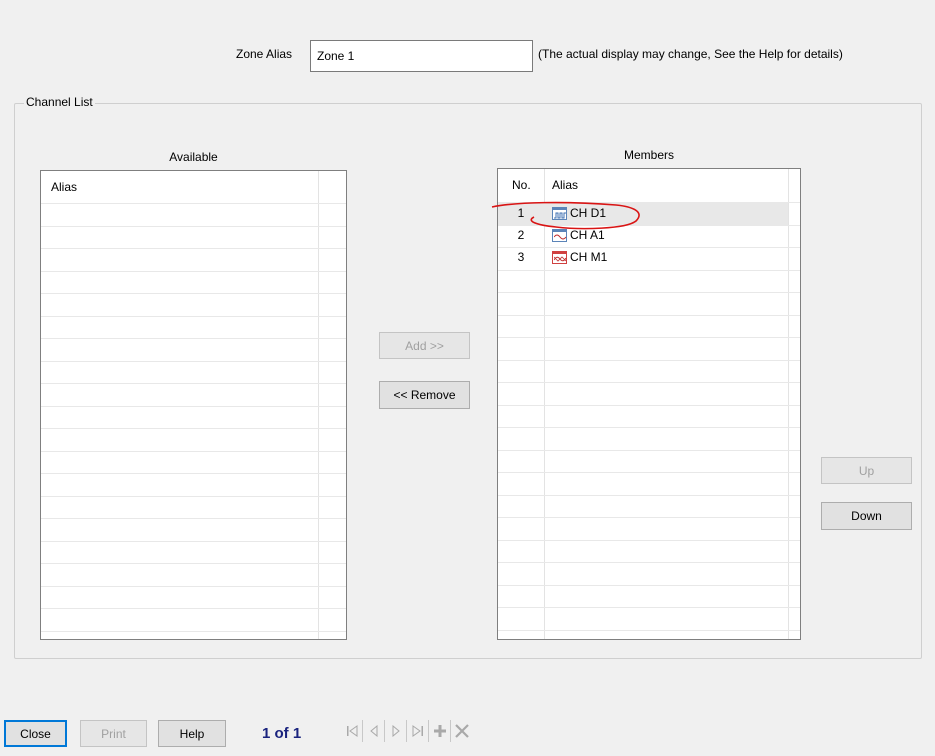 This screenshot has width=935, height=756. Describe the element at coordinates (193, 157) in the screenshot. I see `available-title: Available` at that location.